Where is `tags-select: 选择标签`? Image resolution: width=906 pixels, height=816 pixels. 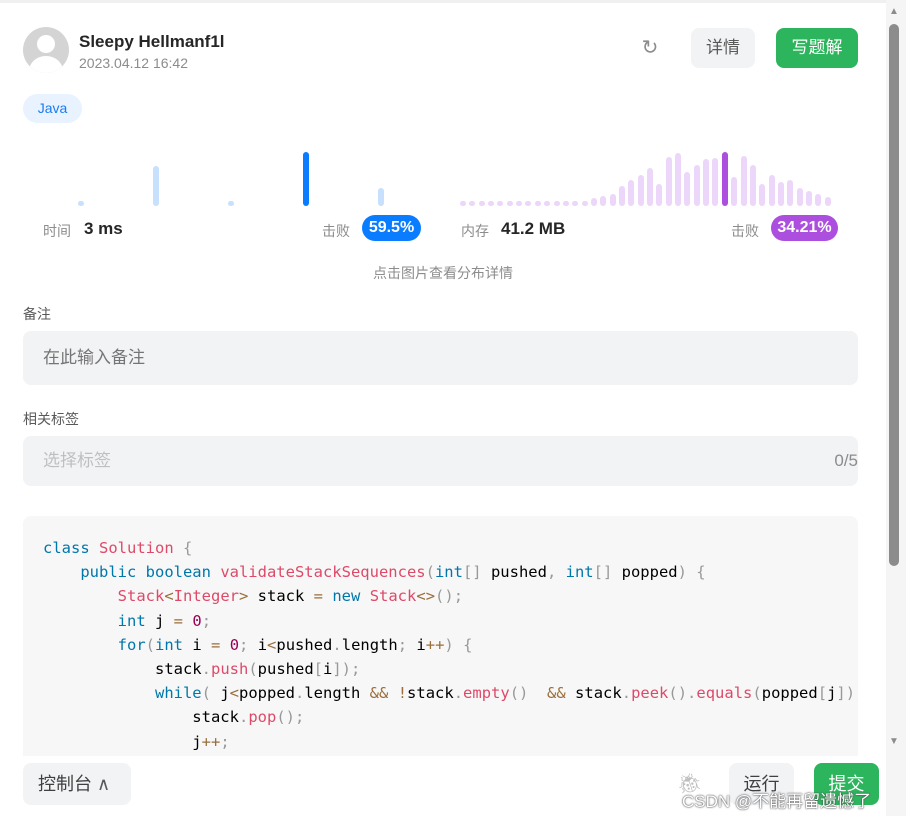 tags-select: 选择标签 is located at coordinates (440, 461).